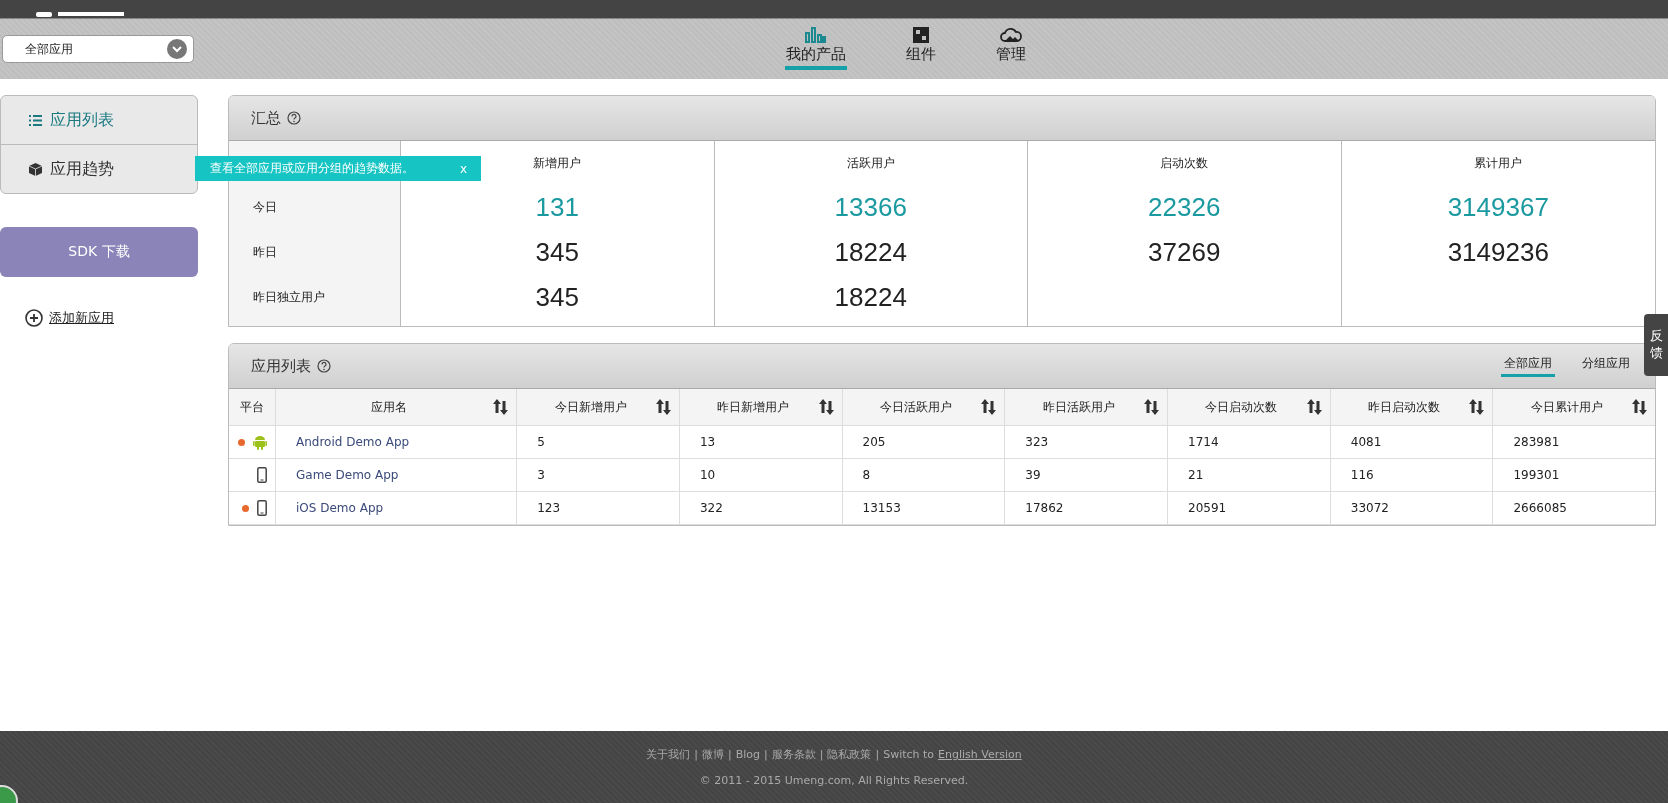  I want to click on nav-tab: 管理, so click(1011, 48).